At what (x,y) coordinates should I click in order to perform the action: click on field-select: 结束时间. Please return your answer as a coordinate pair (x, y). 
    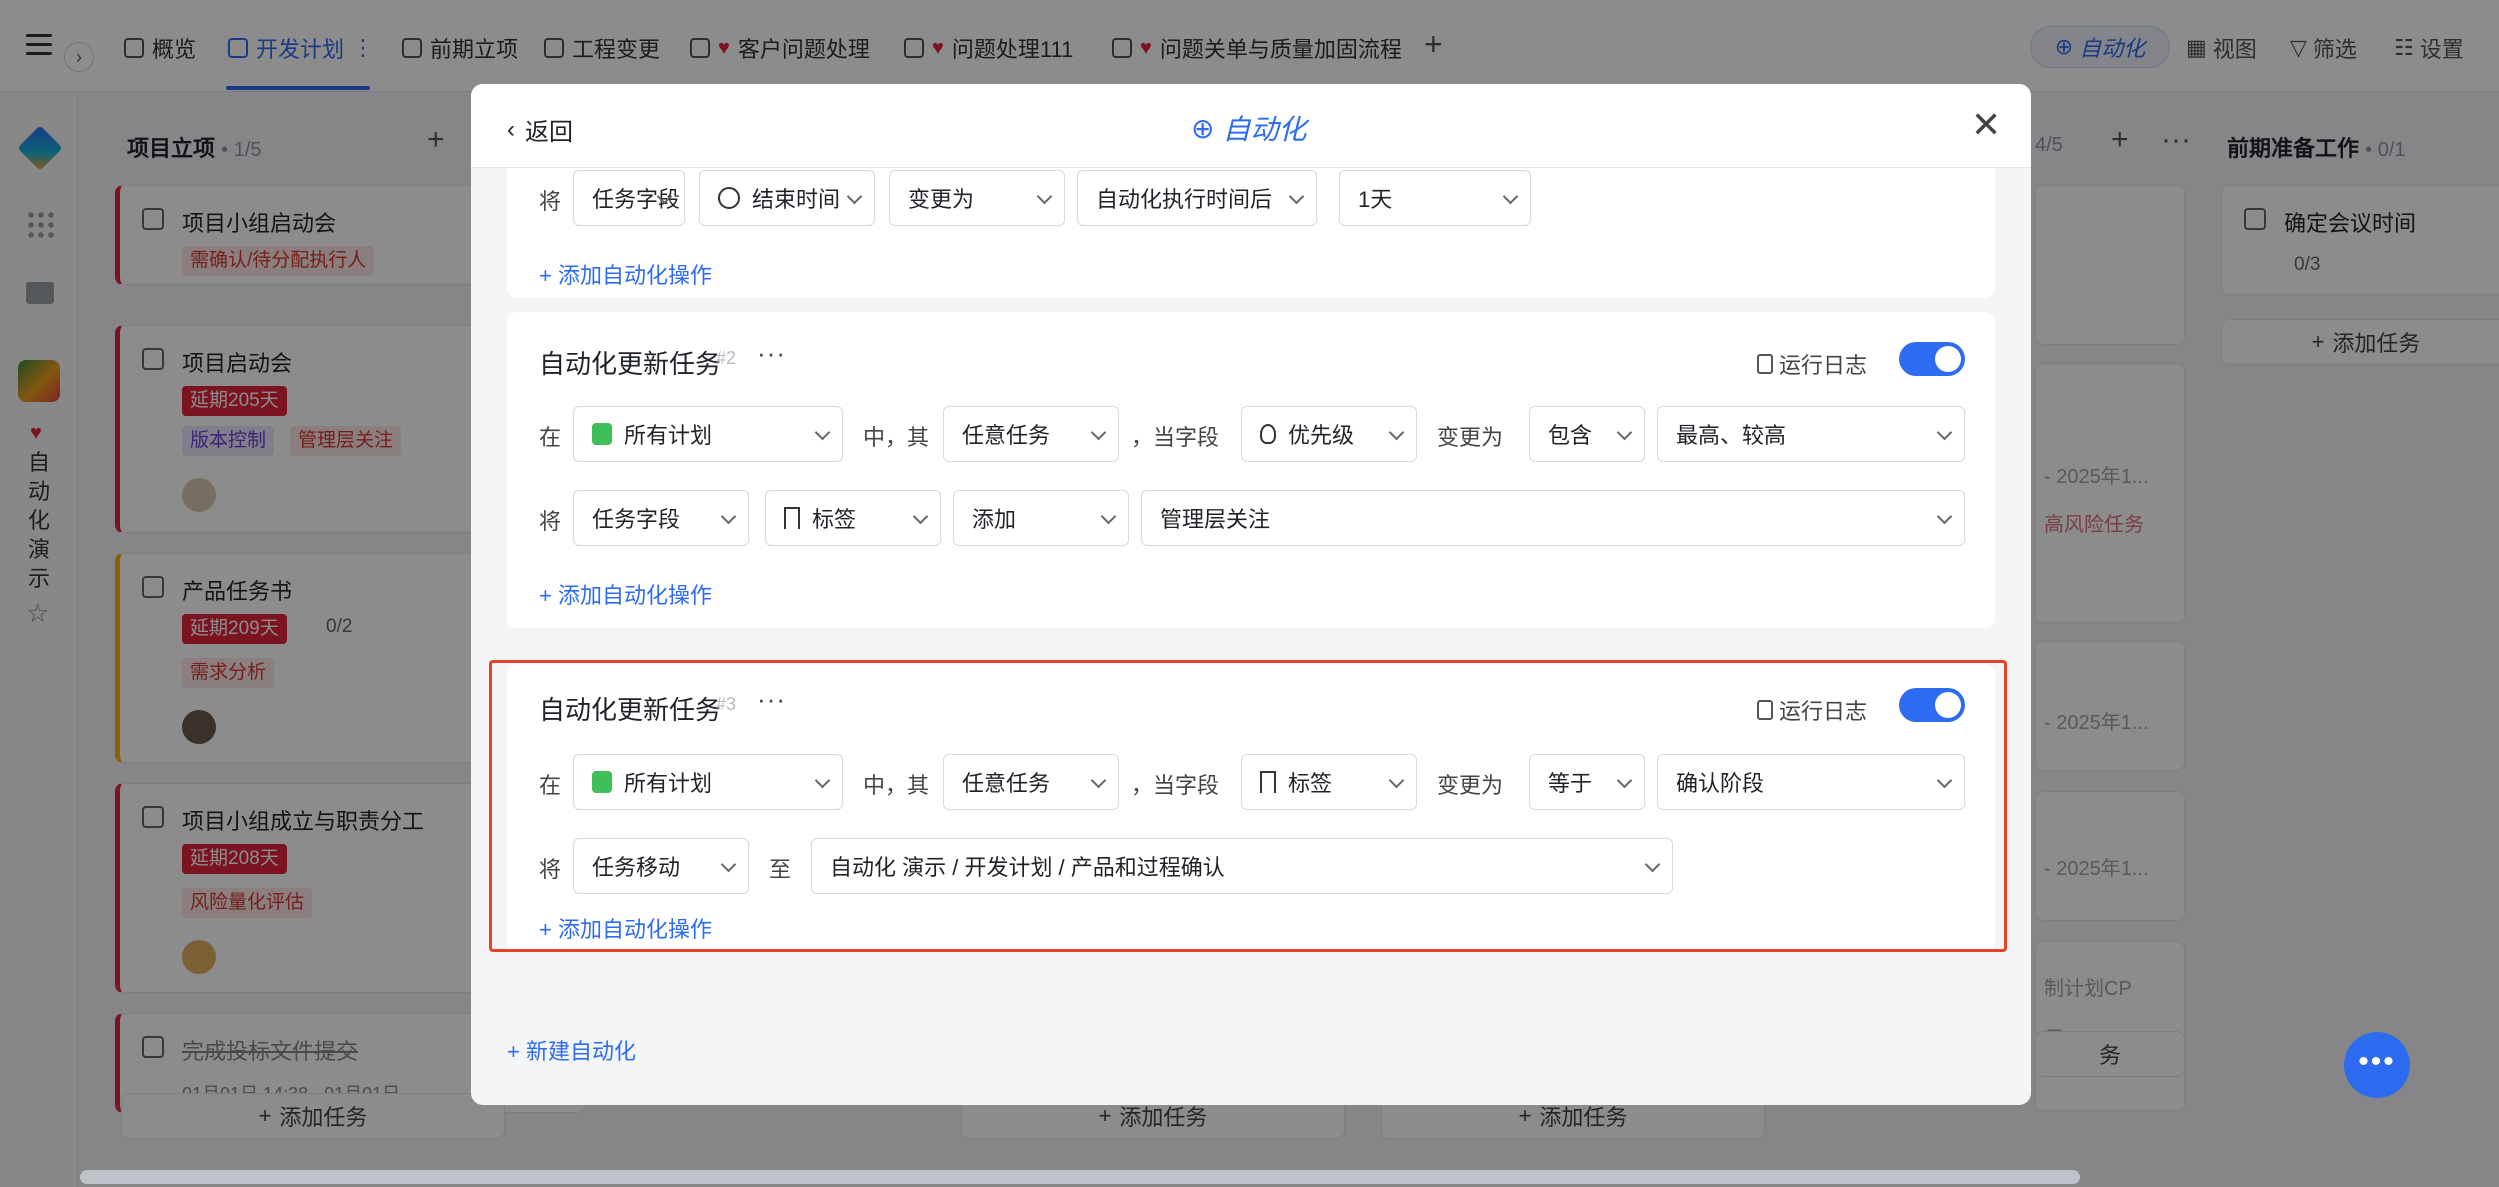
    Looking at the image, I should click on (787, 198).